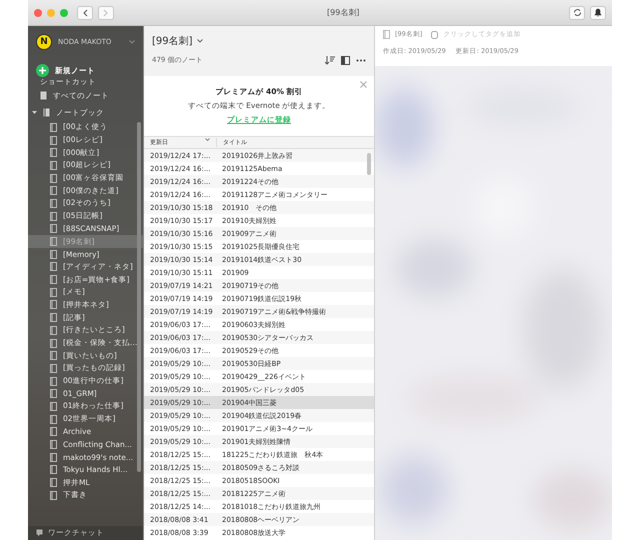  Describe the element at coordinates (38, 12) in the screenshot. I see `close-button` at that location.